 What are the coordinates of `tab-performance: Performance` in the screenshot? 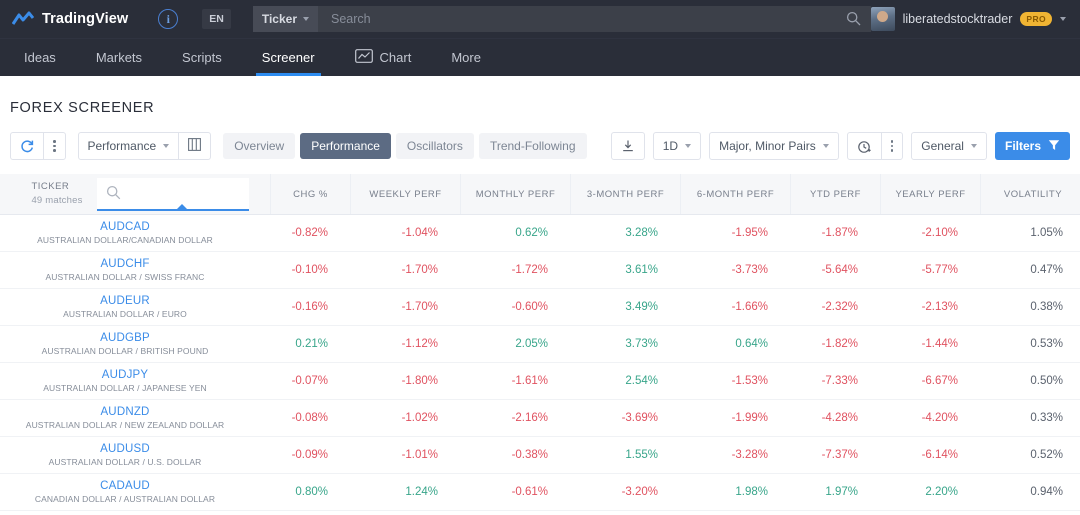 It's located at (345, 146).